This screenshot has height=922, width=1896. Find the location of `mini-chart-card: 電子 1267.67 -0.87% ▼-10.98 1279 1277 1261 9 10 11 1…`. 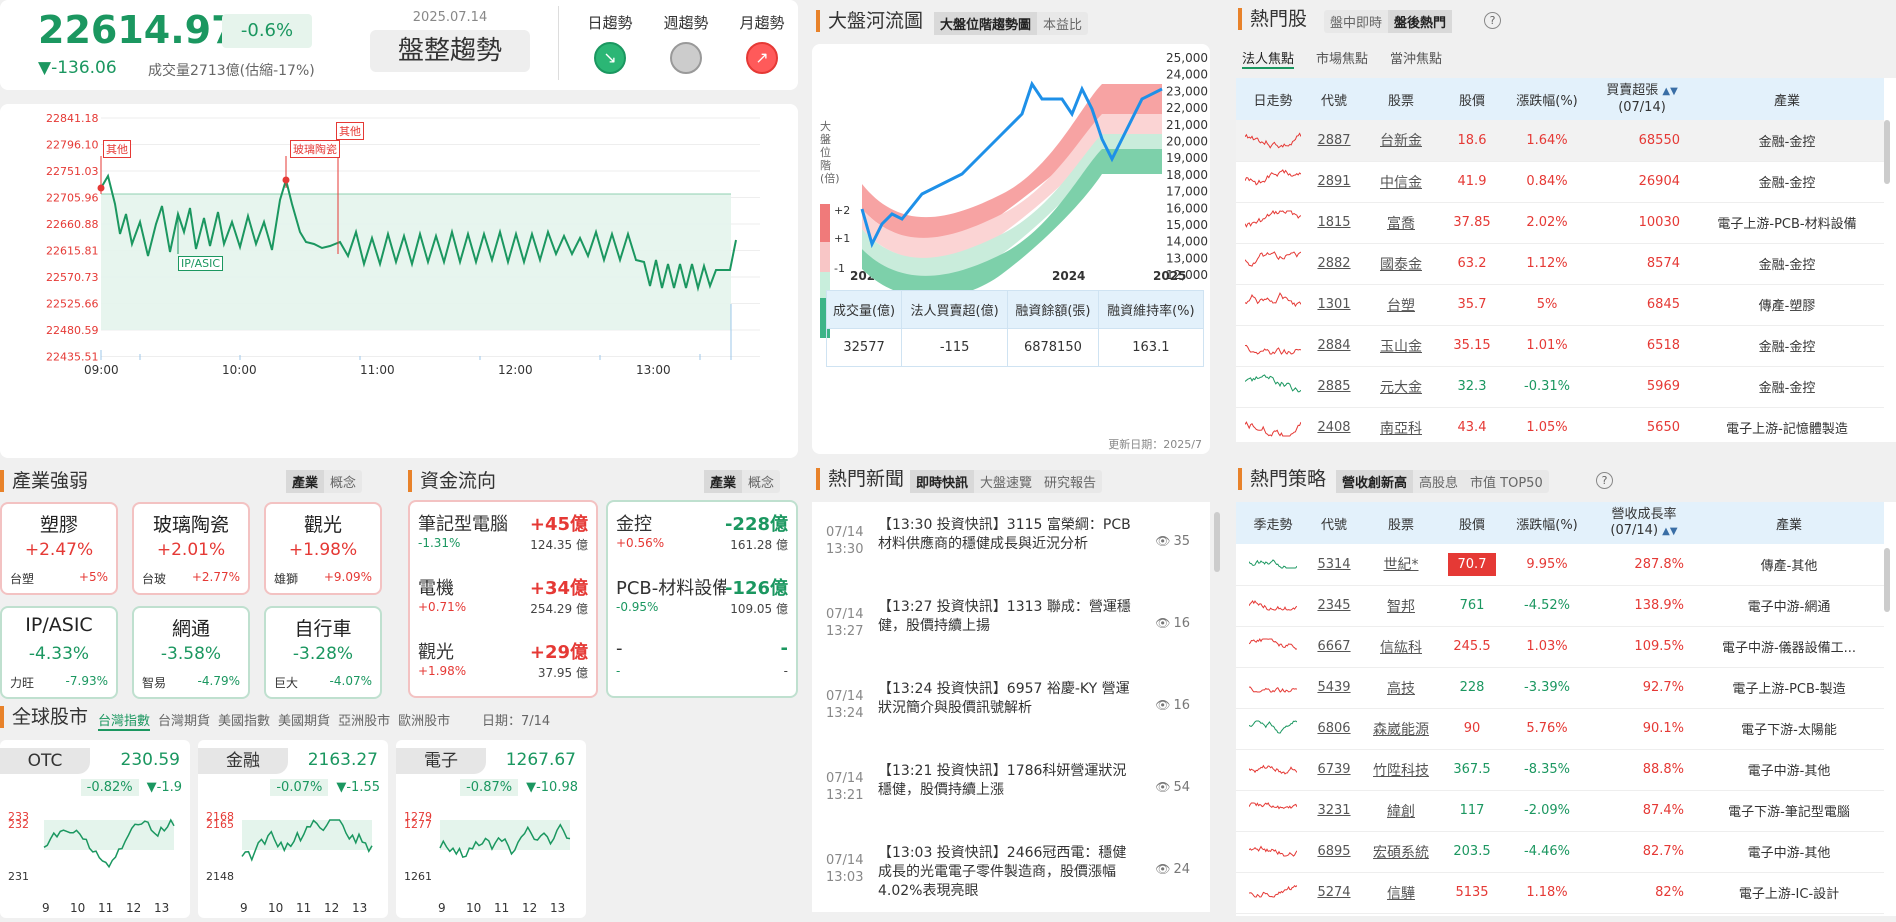

mini-chart-card: 電子 1267.67 -0.87% ▼-10.98 1279 1277 1261 9 10 11 1… is located at coordinates (491, 829).